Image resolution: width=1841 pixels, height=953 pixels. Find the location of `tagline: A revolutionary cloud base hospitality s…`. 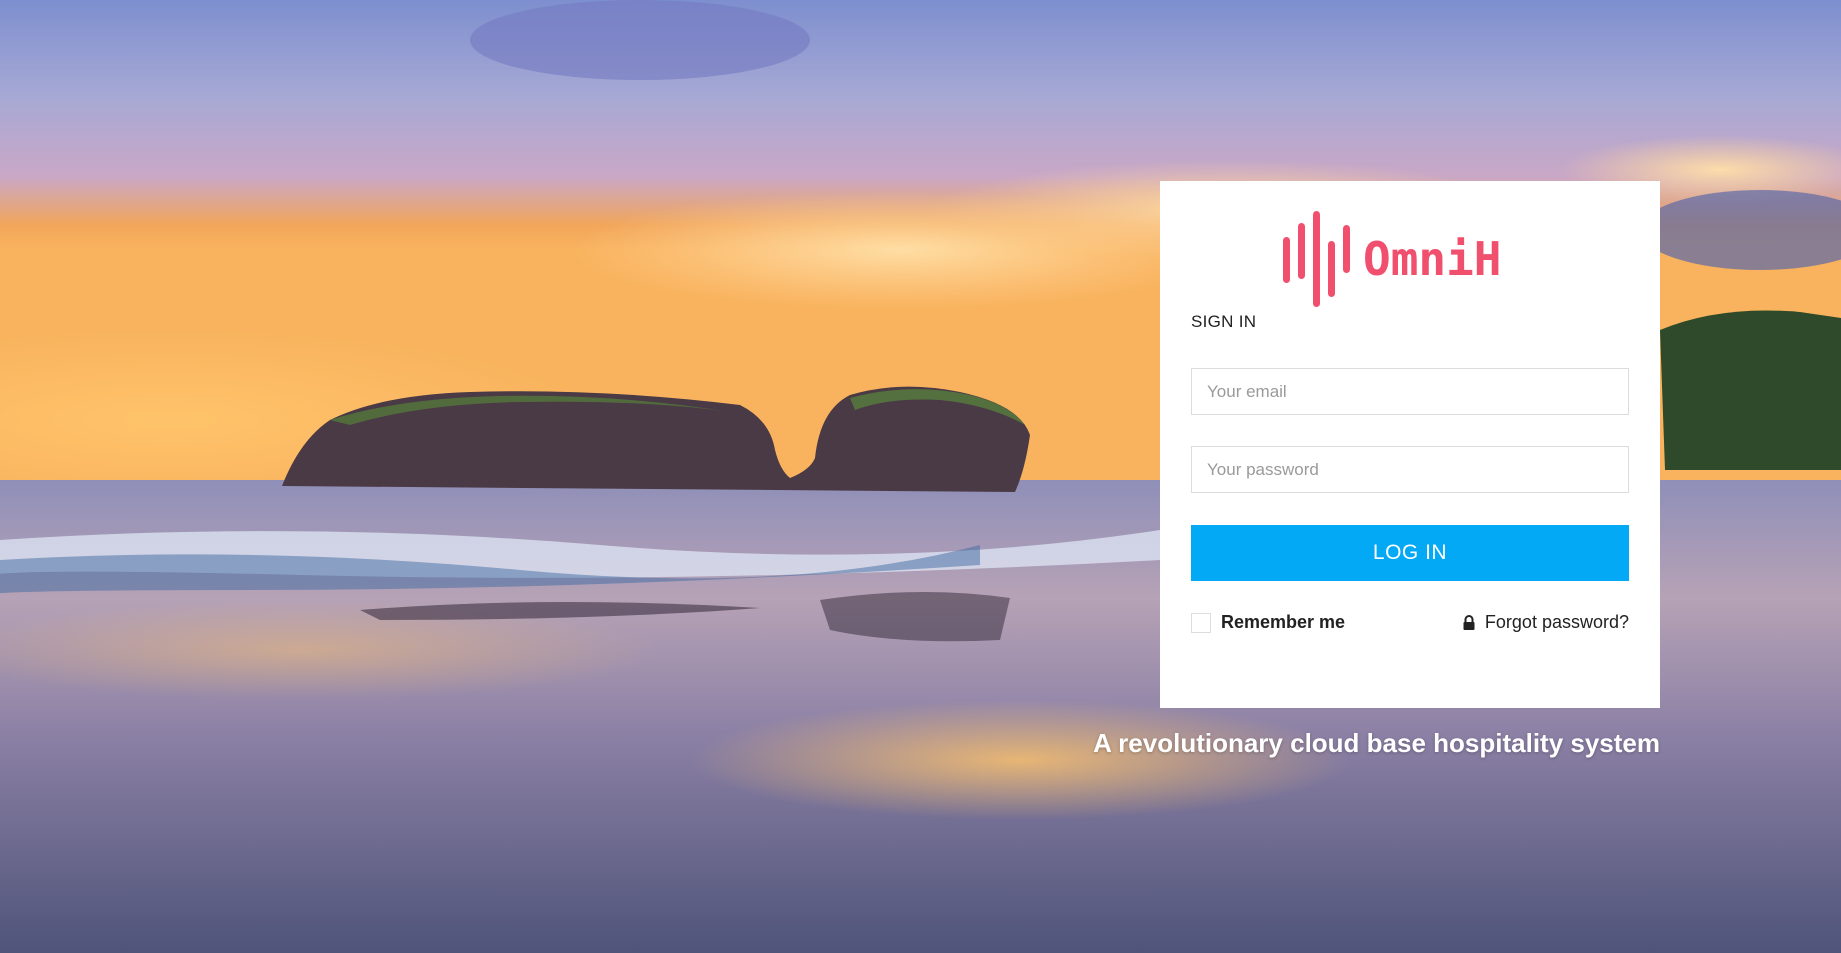

tagline: A revolutionary cloud base hospitality s… is located at coordinates (1376, 743).